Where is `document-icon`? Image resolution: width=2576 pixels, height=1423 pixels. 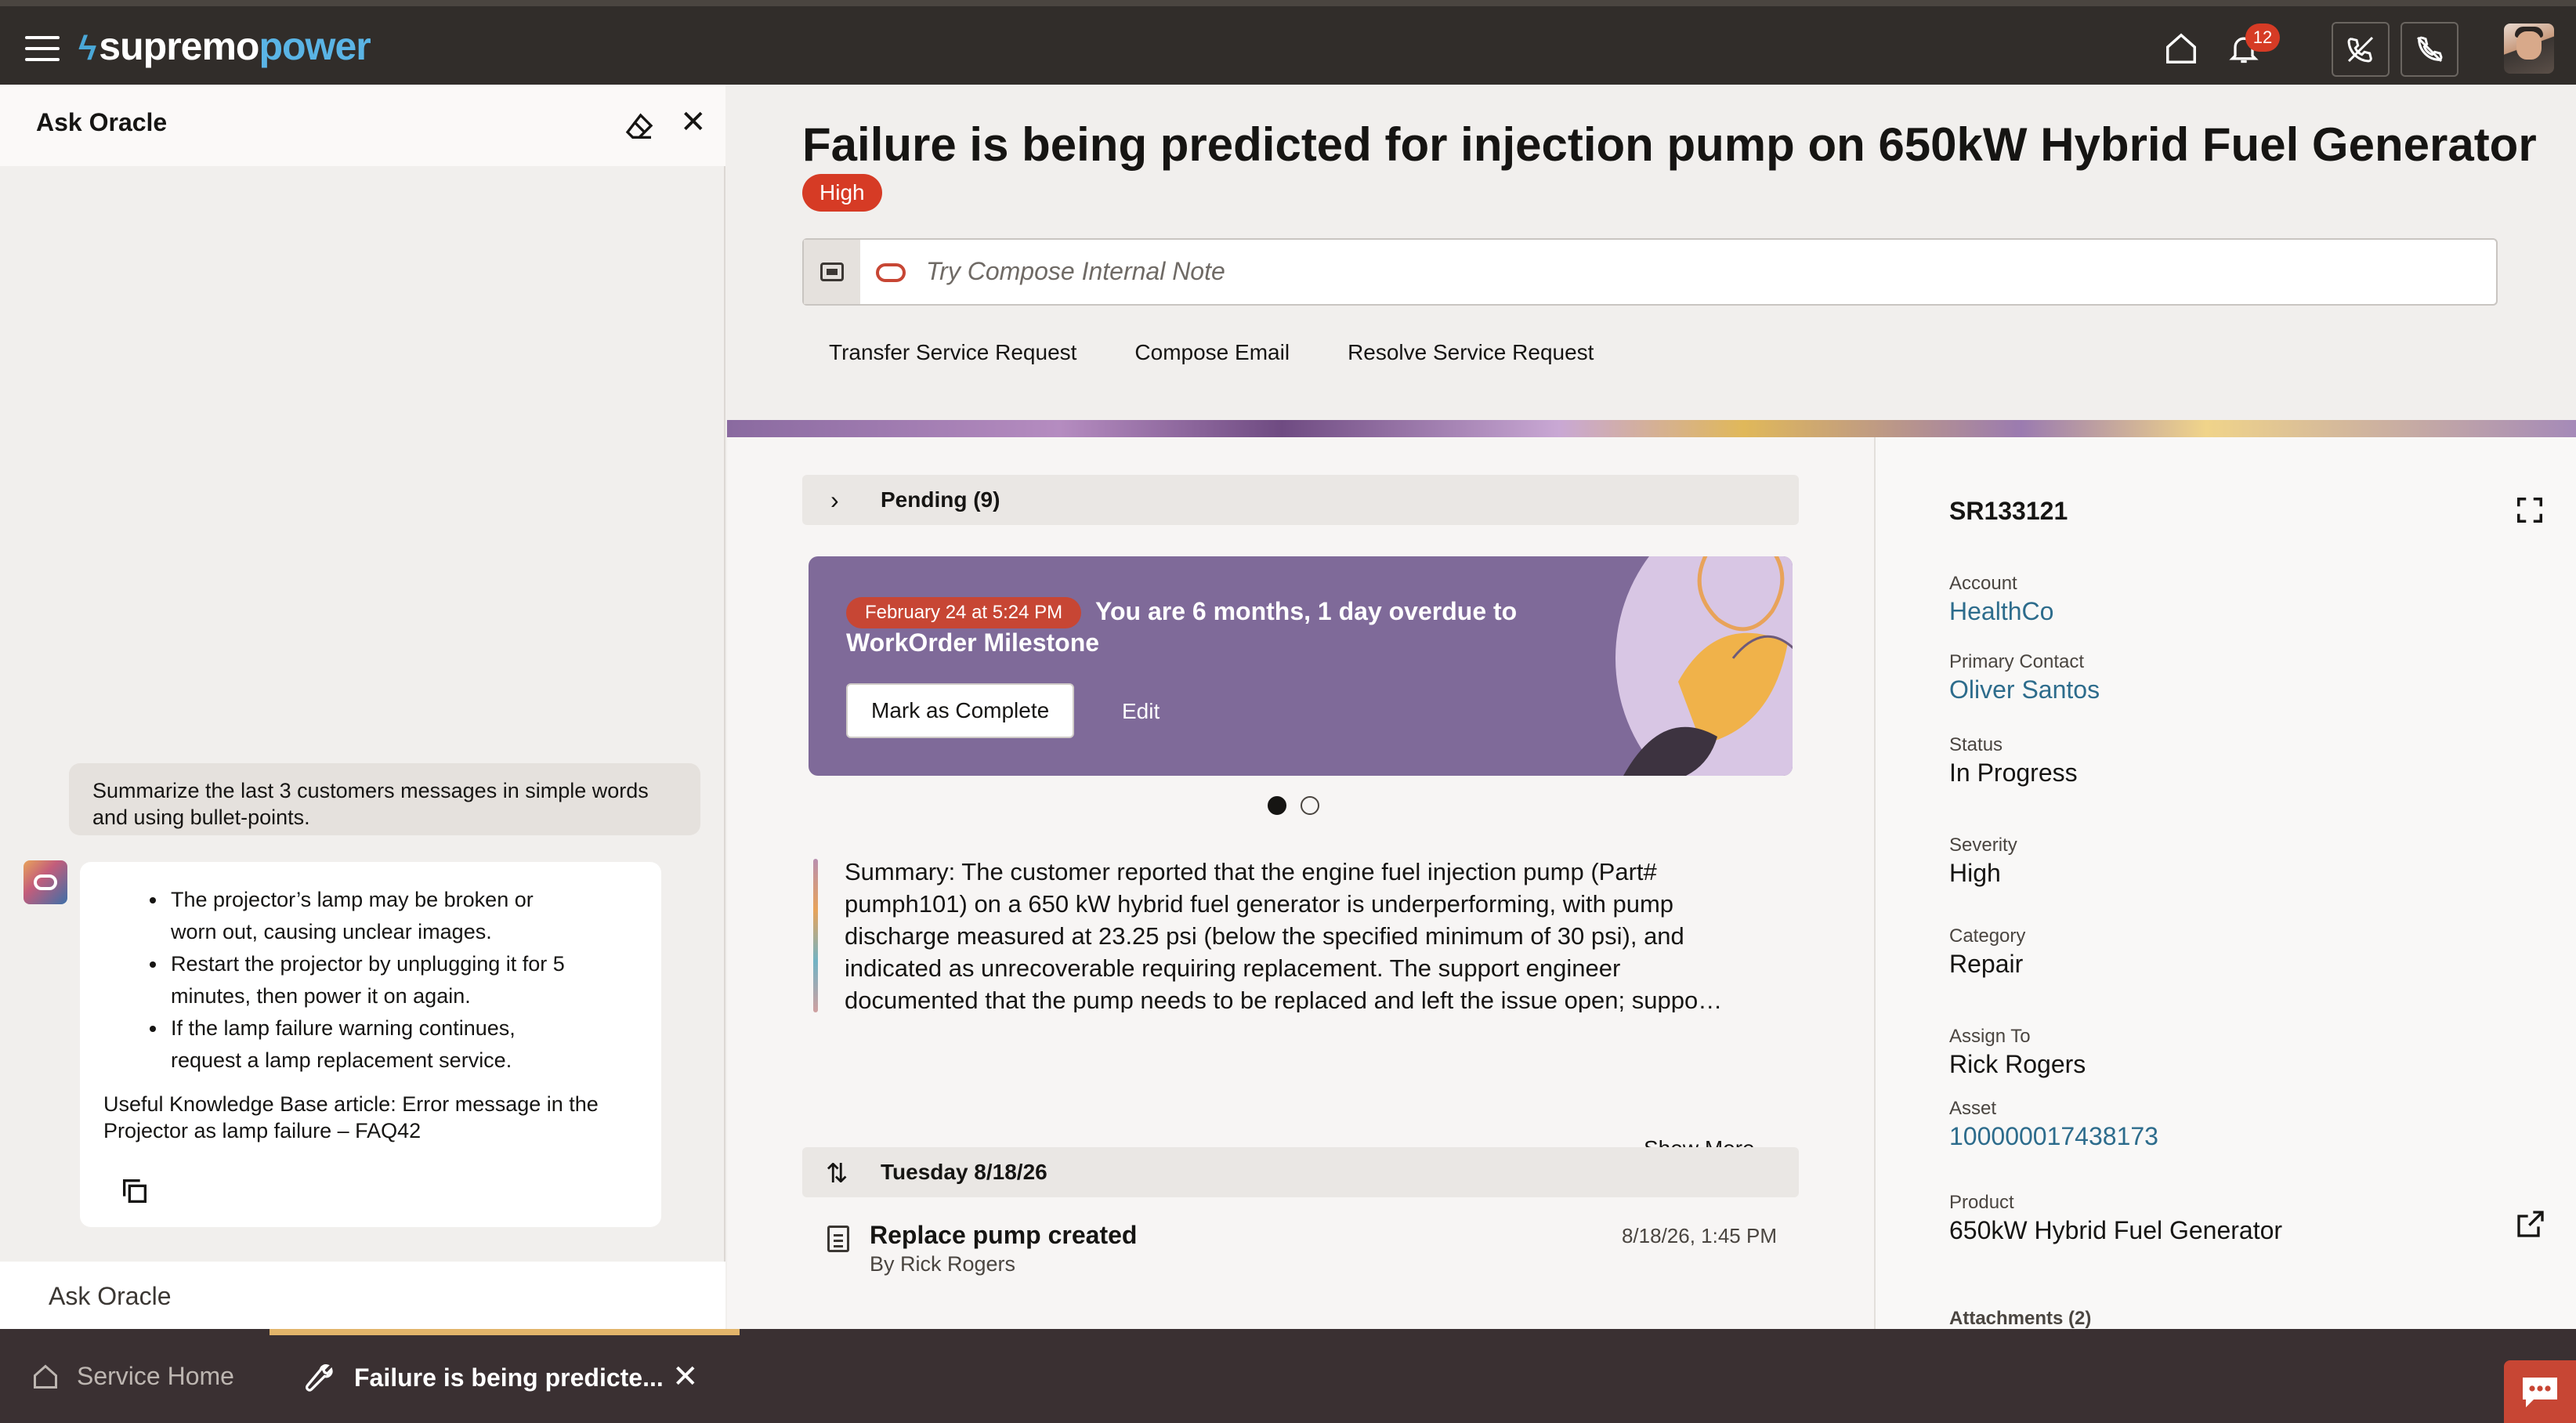 document-icon is located at coordinates (838, 1239).